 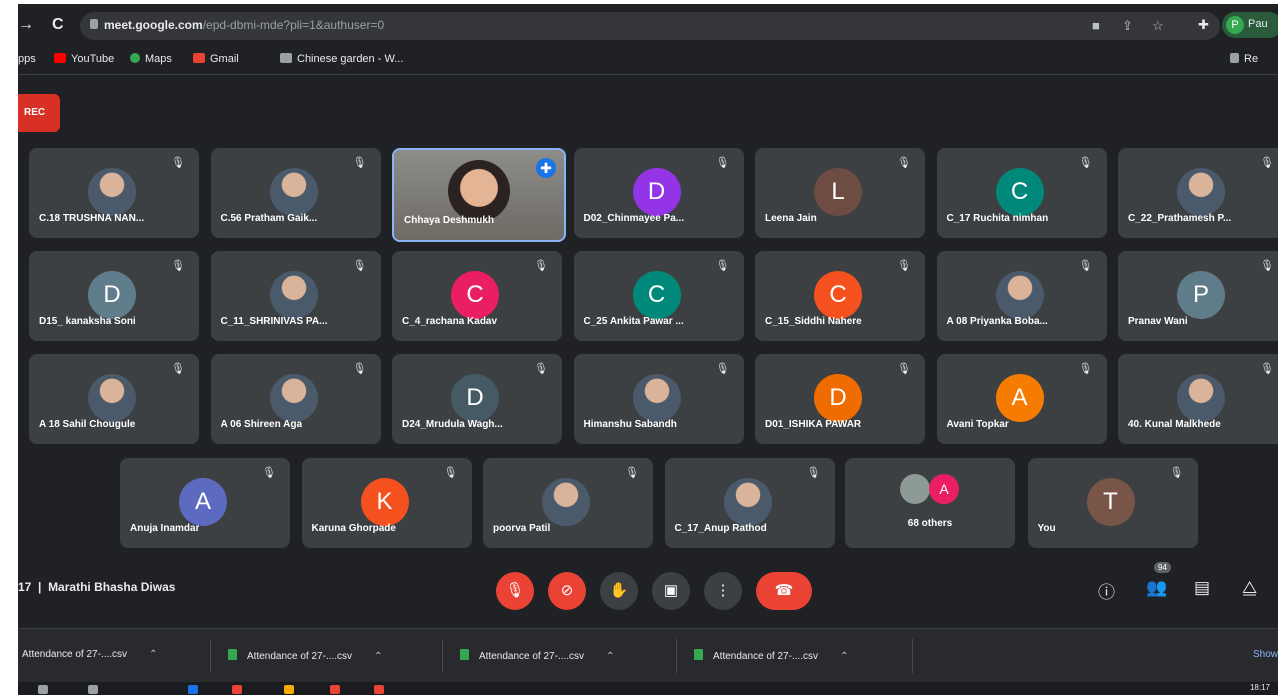 I want to click on task-view-icon, so click(x=93, y=689).